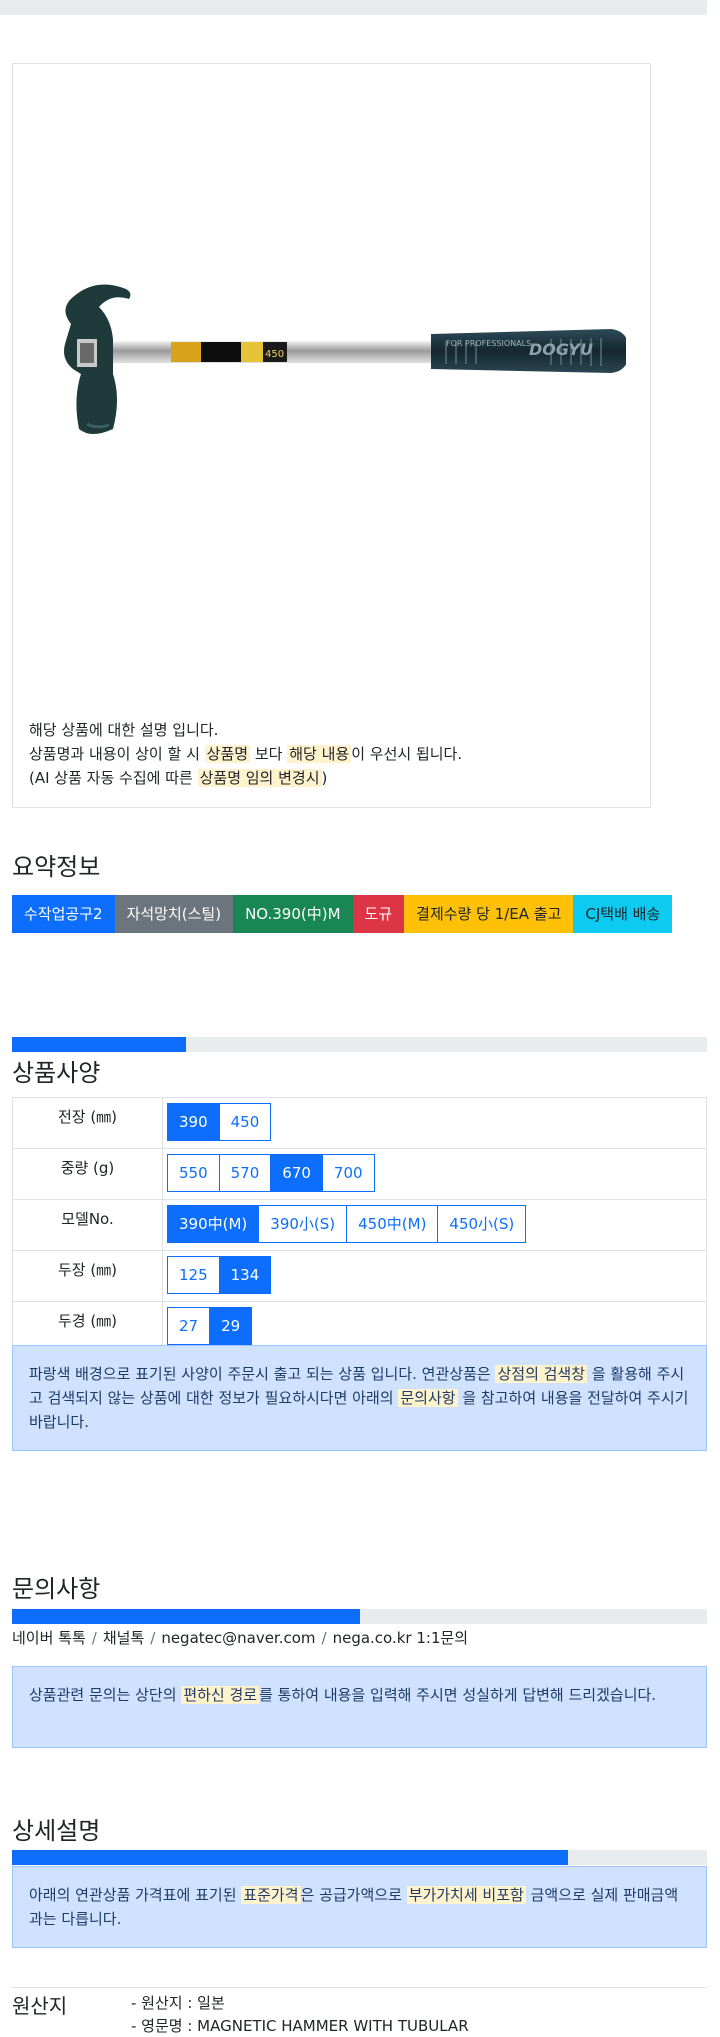 This screenshot has height=2037, width=720. I want to click on spec-option-button: 134, so click(245, 1275).